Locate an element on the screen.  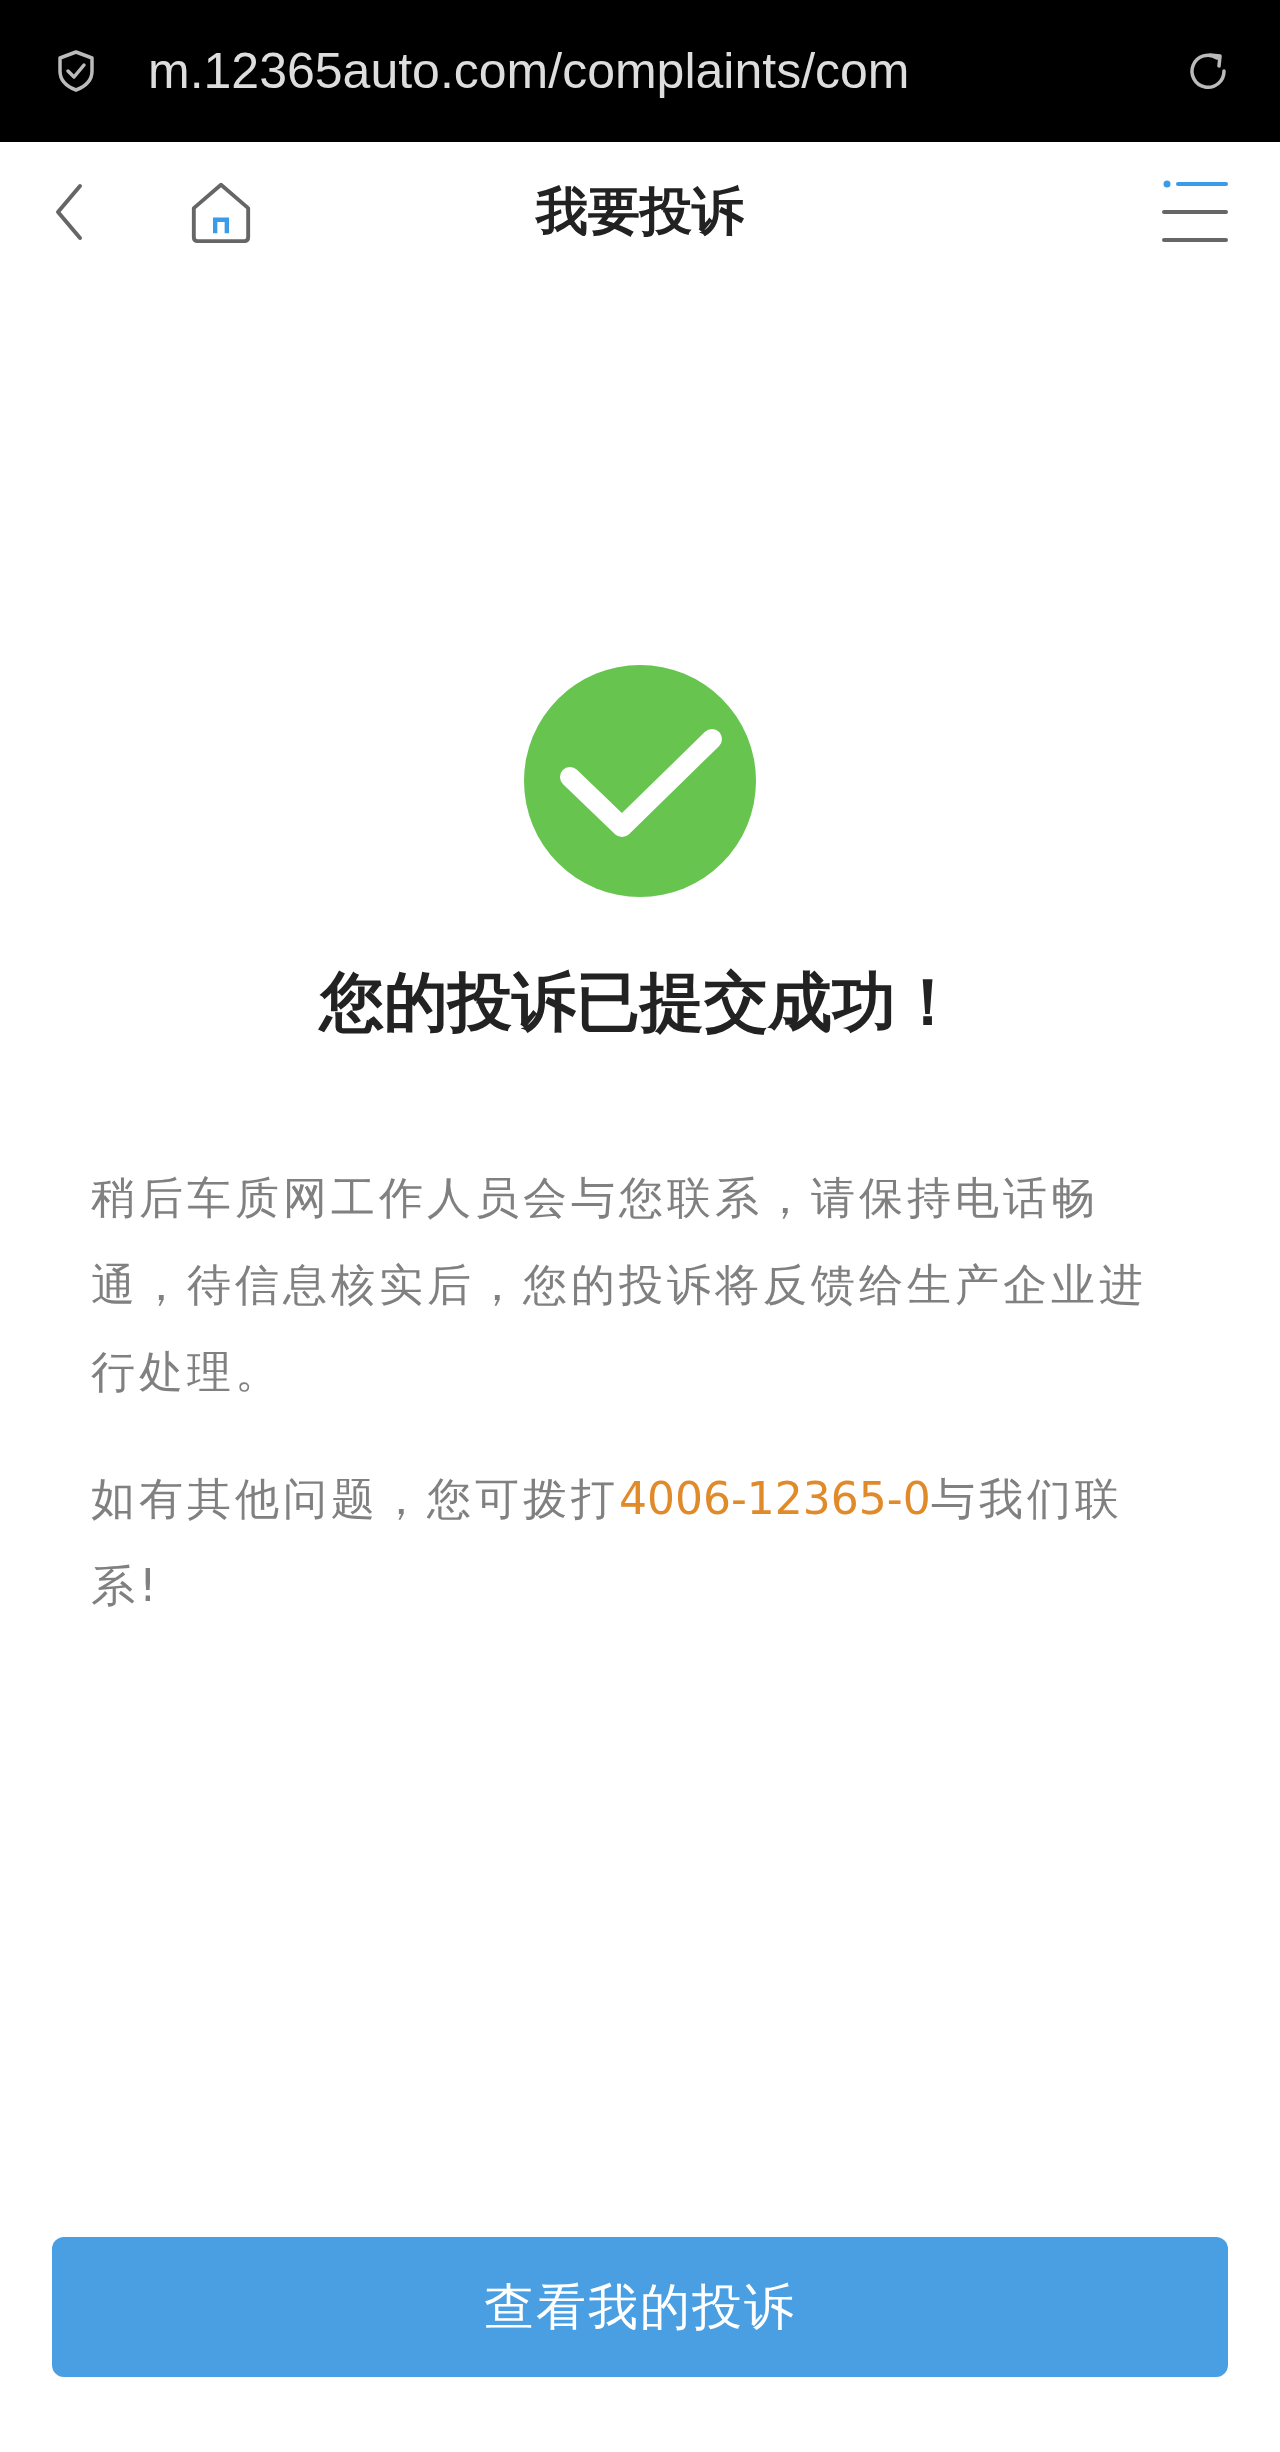
shield-check-icon is located at coordinates (76, 71).